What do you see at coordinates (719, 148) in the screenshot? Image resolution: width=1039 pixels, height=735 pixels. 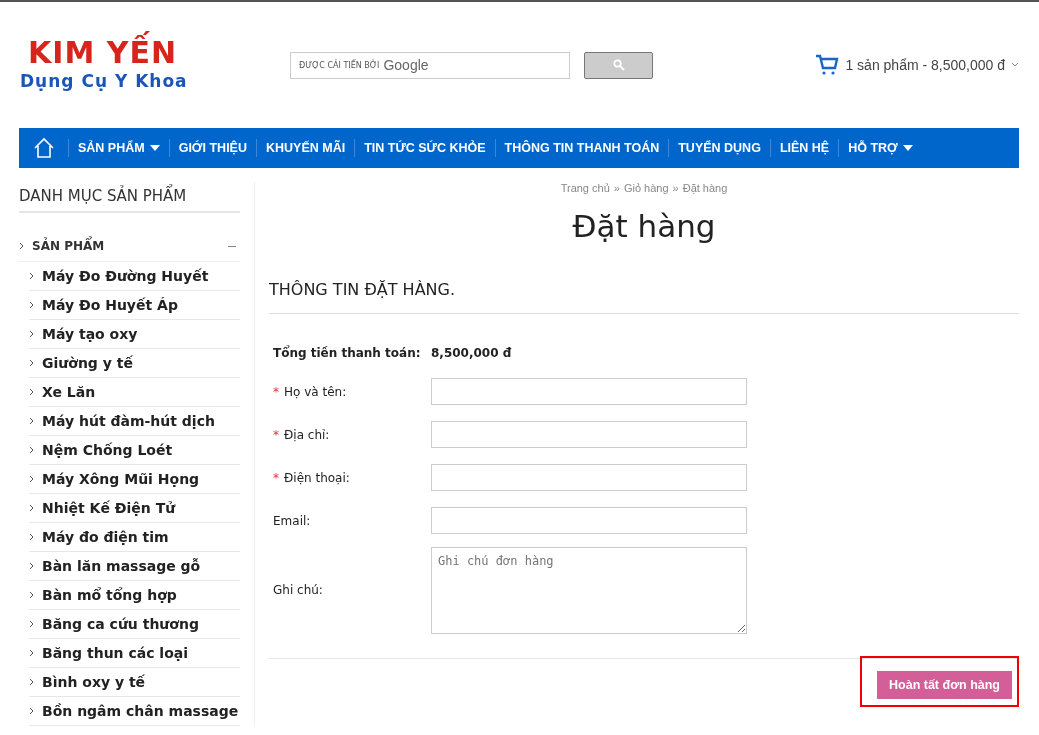 I see `menu-item: TUYỂN DỤNG` at bounding box center [719, 148].